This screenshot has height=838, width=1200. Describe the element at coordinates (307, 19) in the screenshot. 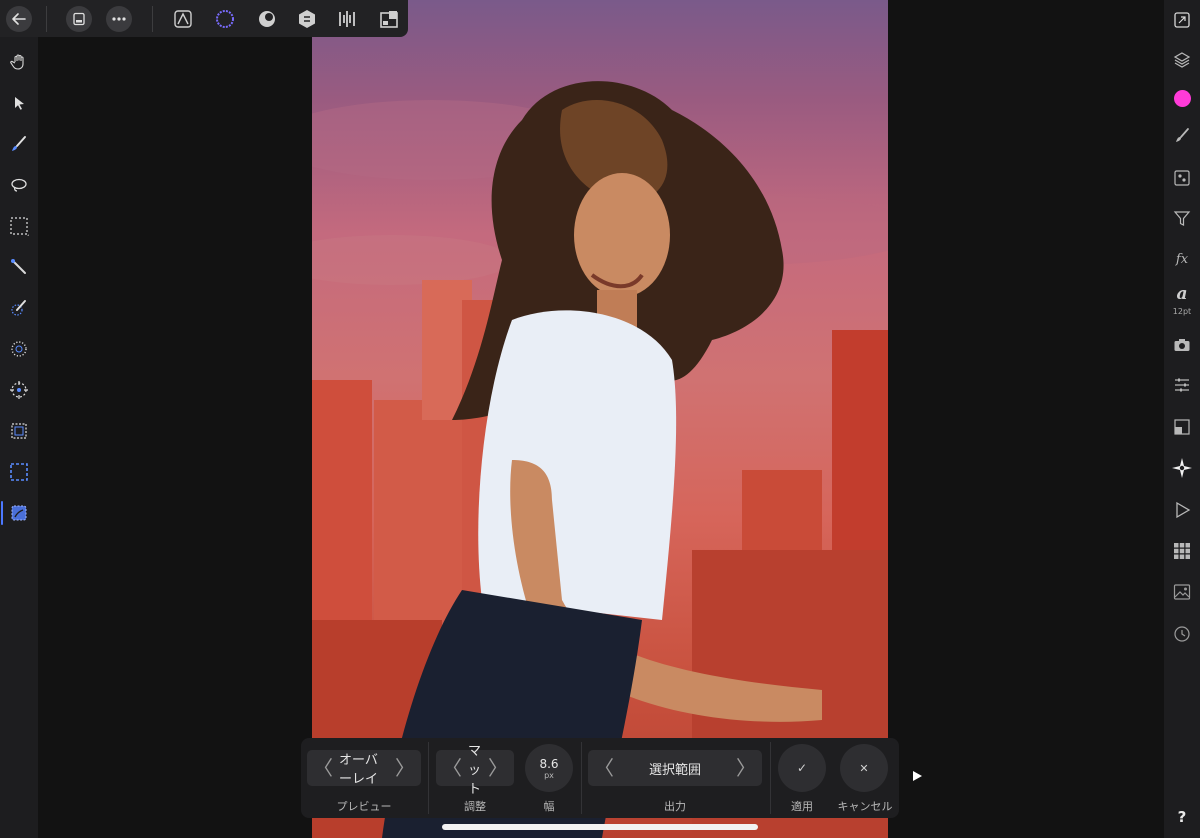

I see `tone-mapping-persona-icon` at that location.